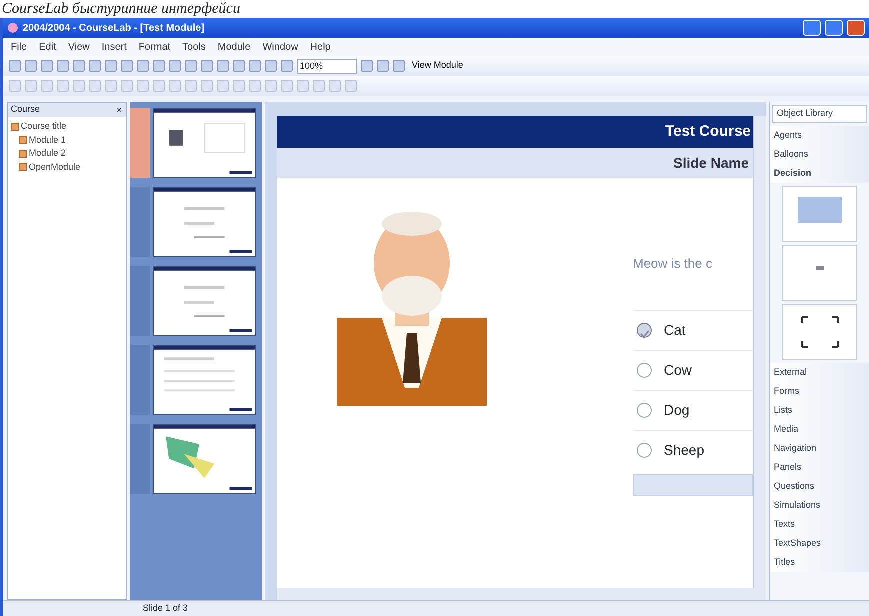 The height and width of the screenshot is (616, 869). Describe the element at coordinates (819, 543) in the screenshot. I see `library-category: TextShapes` at that location.